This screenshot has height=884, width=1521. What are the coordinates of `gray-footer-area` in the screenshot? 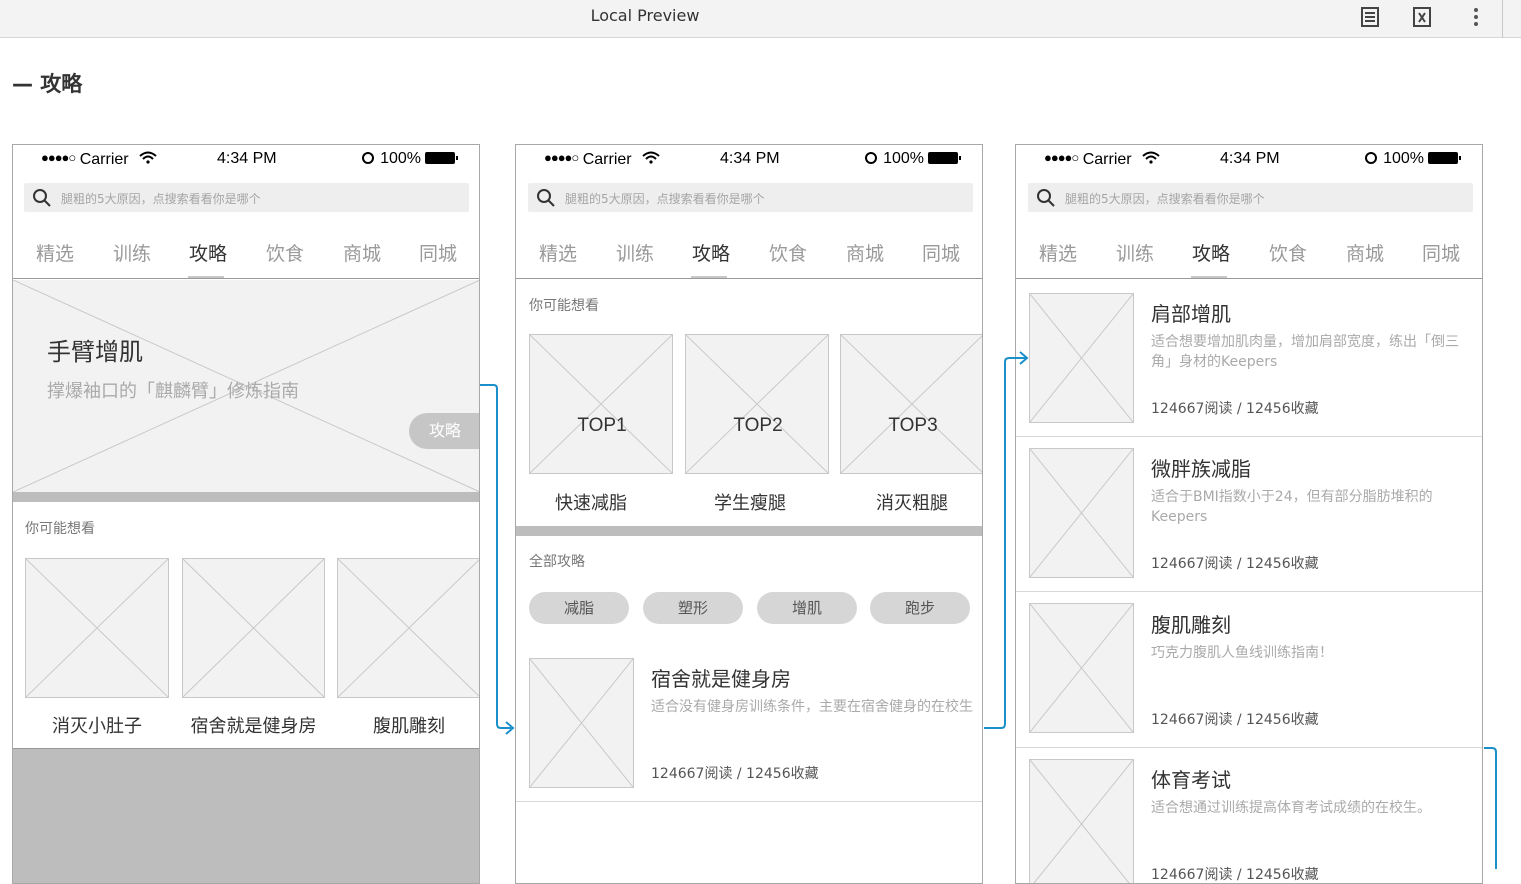 It's located at (246, 816).